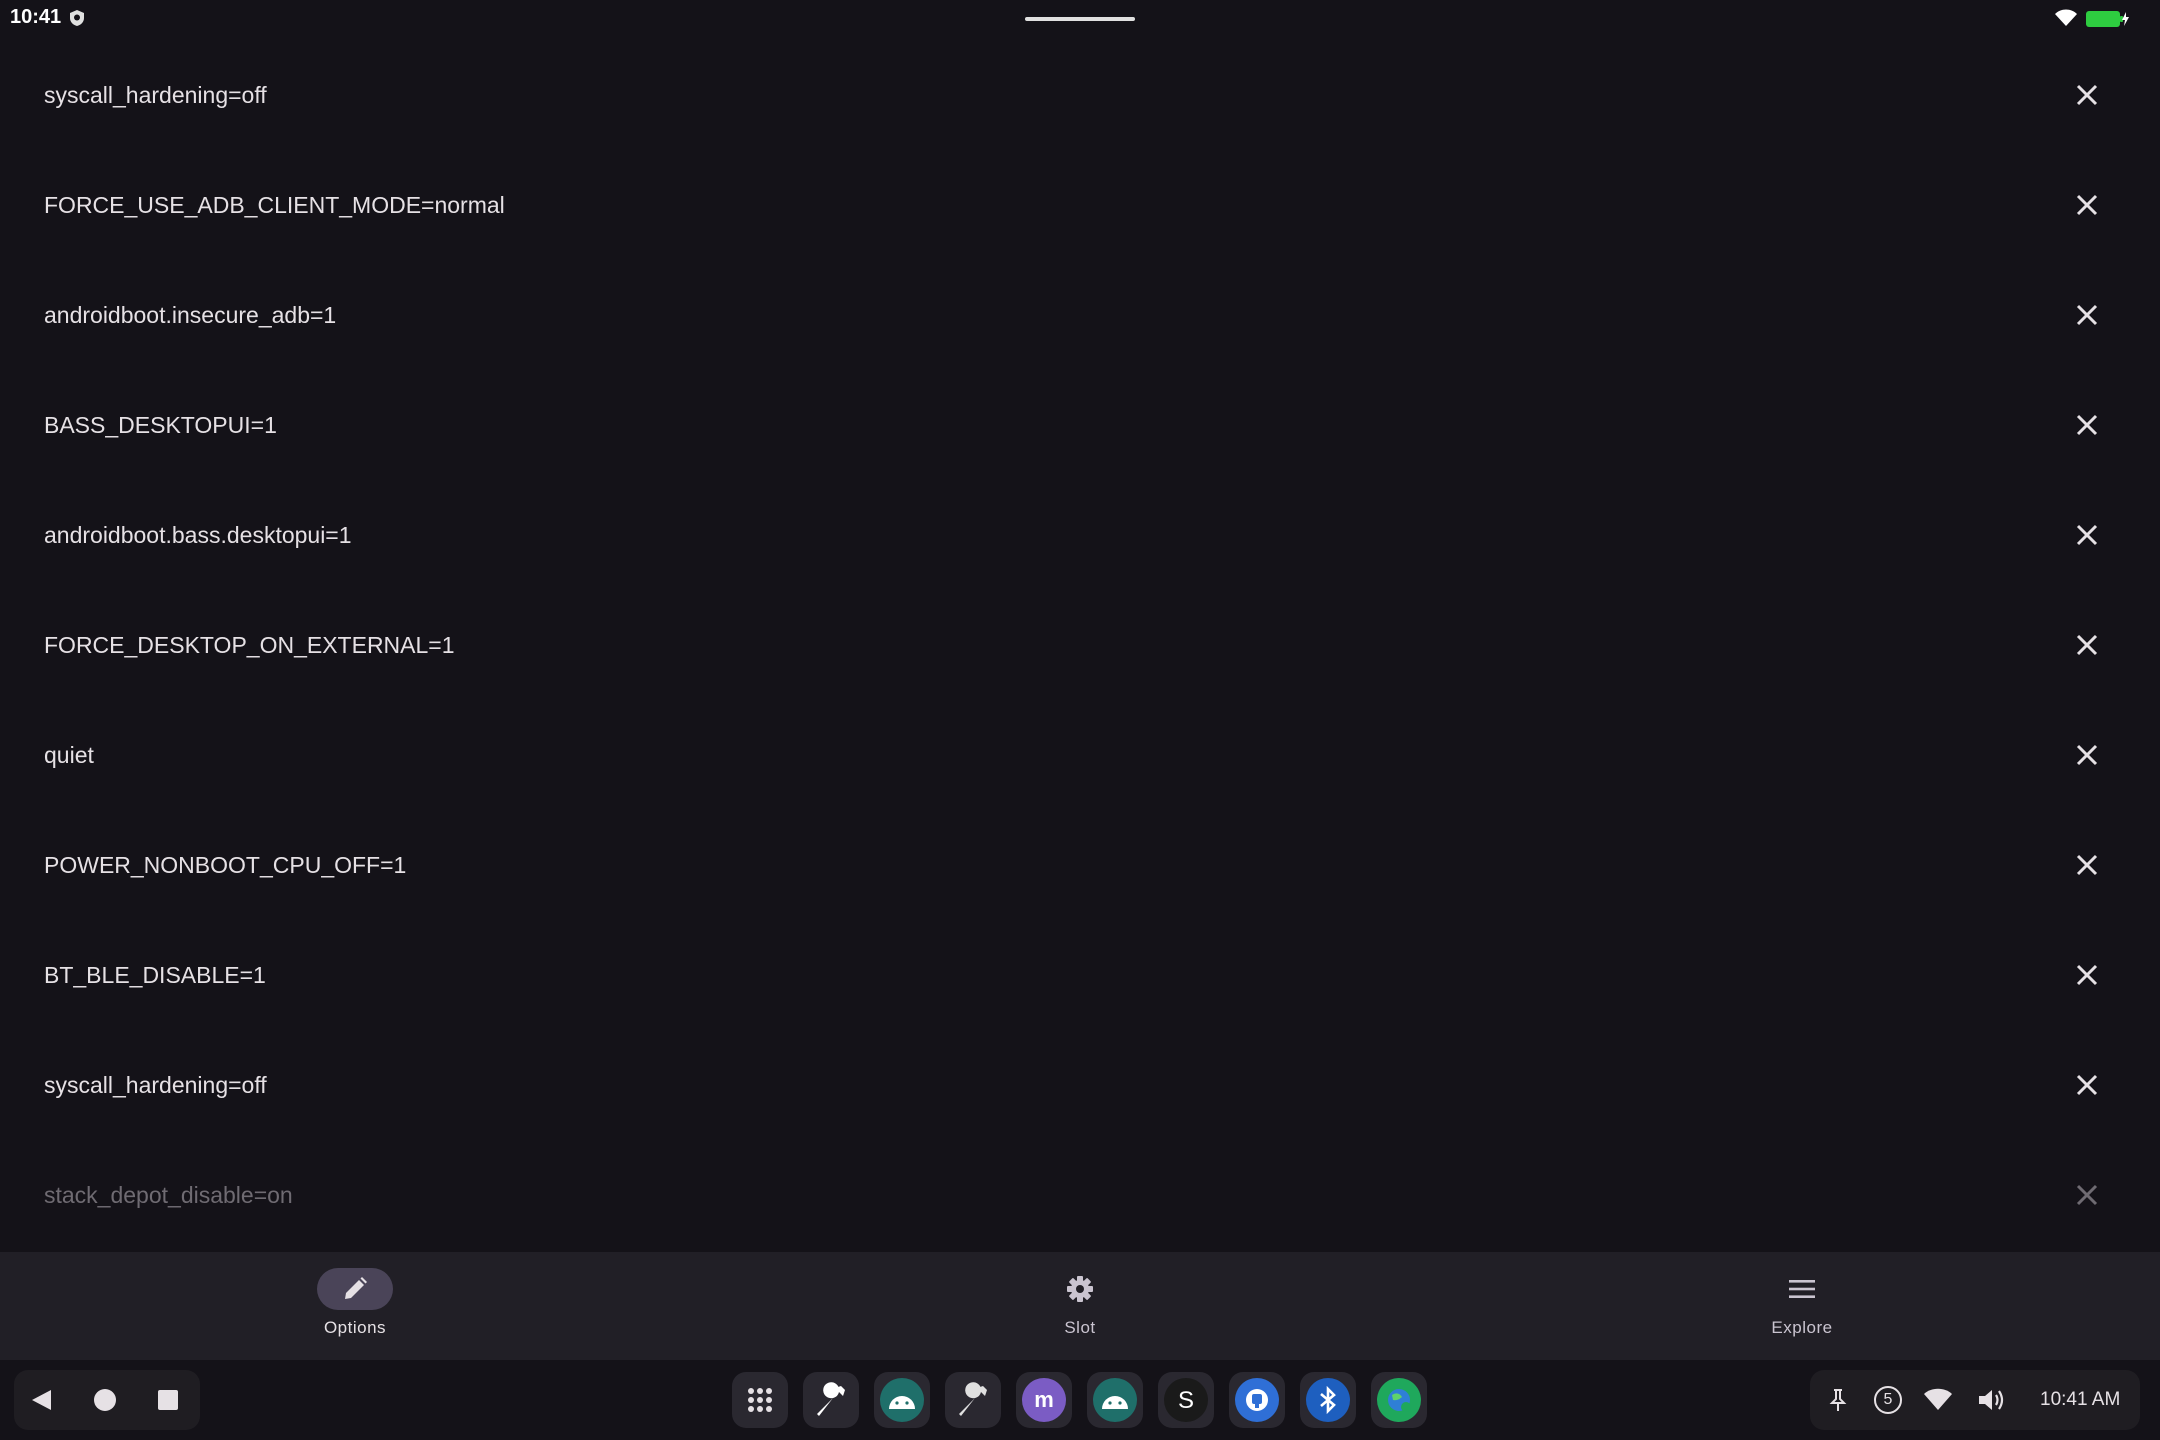  I want to click on drag-handle, so click(1080, 19).